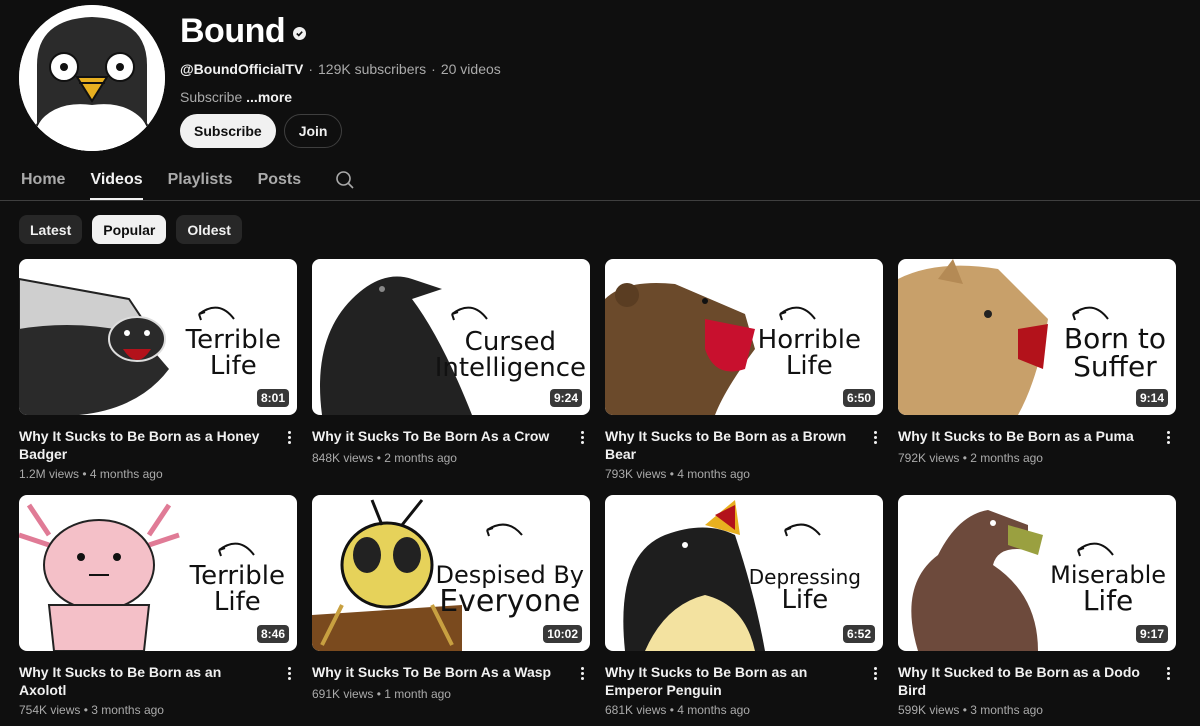 This screenshot has width=1200, height=726. Describe the element at coordinates (1151, 398) in the screenshot. I see `video-duration: 9:14` at that location.